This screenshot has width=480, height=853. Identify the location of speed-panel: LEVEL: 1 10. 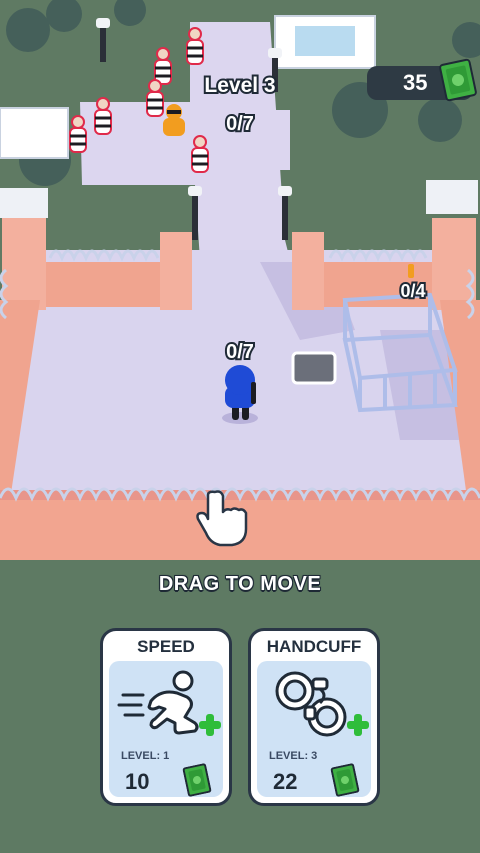
(166, 729).